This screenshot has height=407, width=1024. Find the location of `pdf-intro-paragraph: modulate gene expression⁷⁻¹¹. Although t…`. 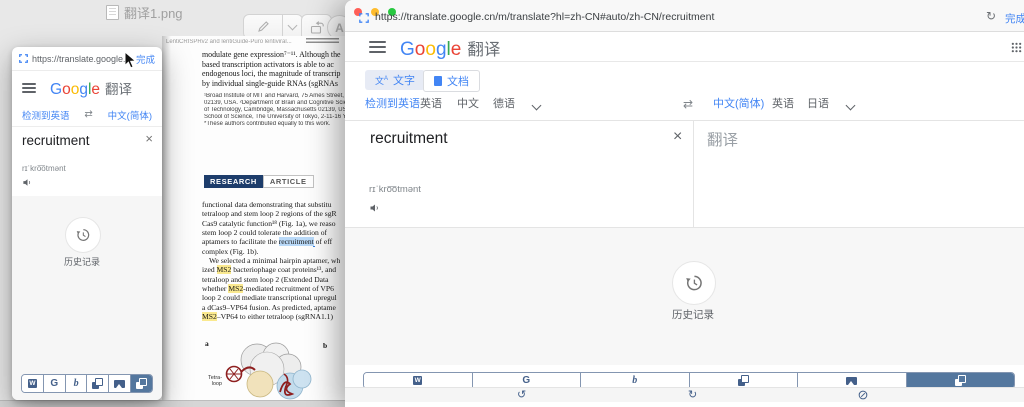

pdf-intro-paragraph: modulate gene expression⁷⁻¹¹. Although t… is located at coordinates (271, 69).